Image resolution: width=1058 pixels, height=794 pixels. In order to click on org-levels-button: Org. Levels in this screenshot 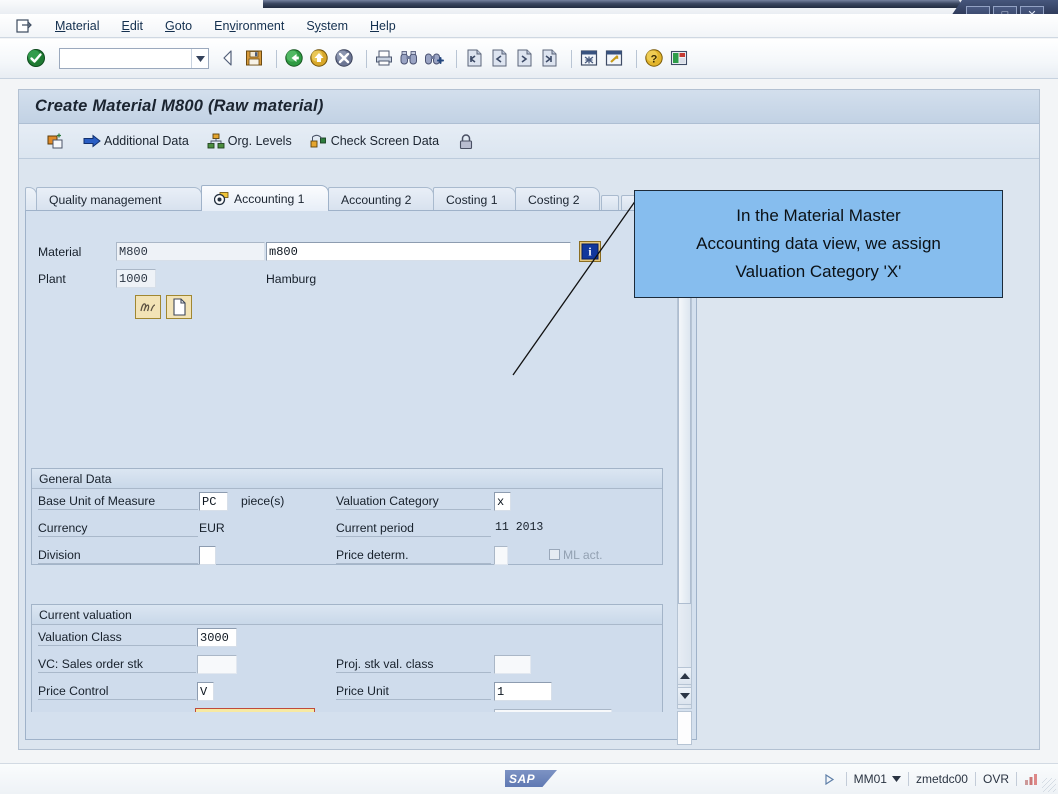, I will do `click(249, 141)`.